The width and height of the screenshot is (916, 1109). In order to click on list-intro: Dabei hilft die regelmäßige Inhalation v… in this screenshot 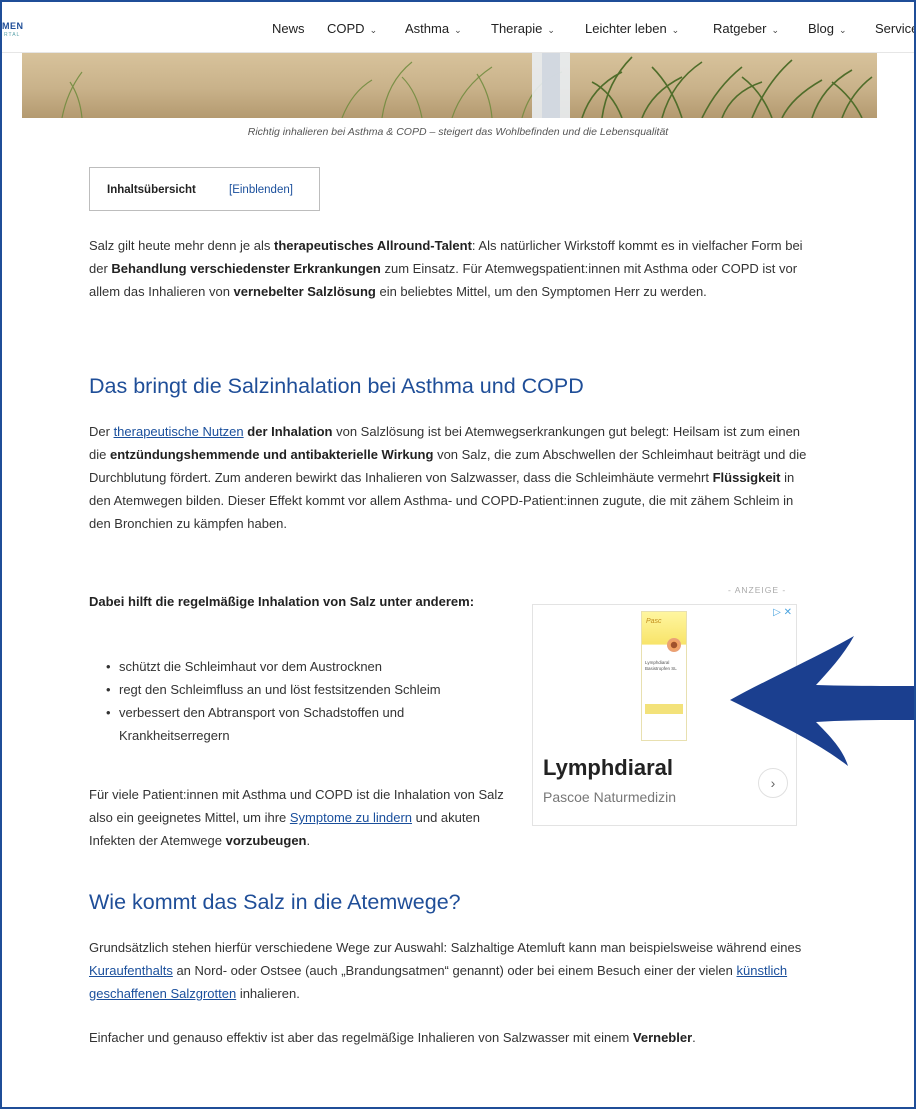, I will do `click(282, 601)`.